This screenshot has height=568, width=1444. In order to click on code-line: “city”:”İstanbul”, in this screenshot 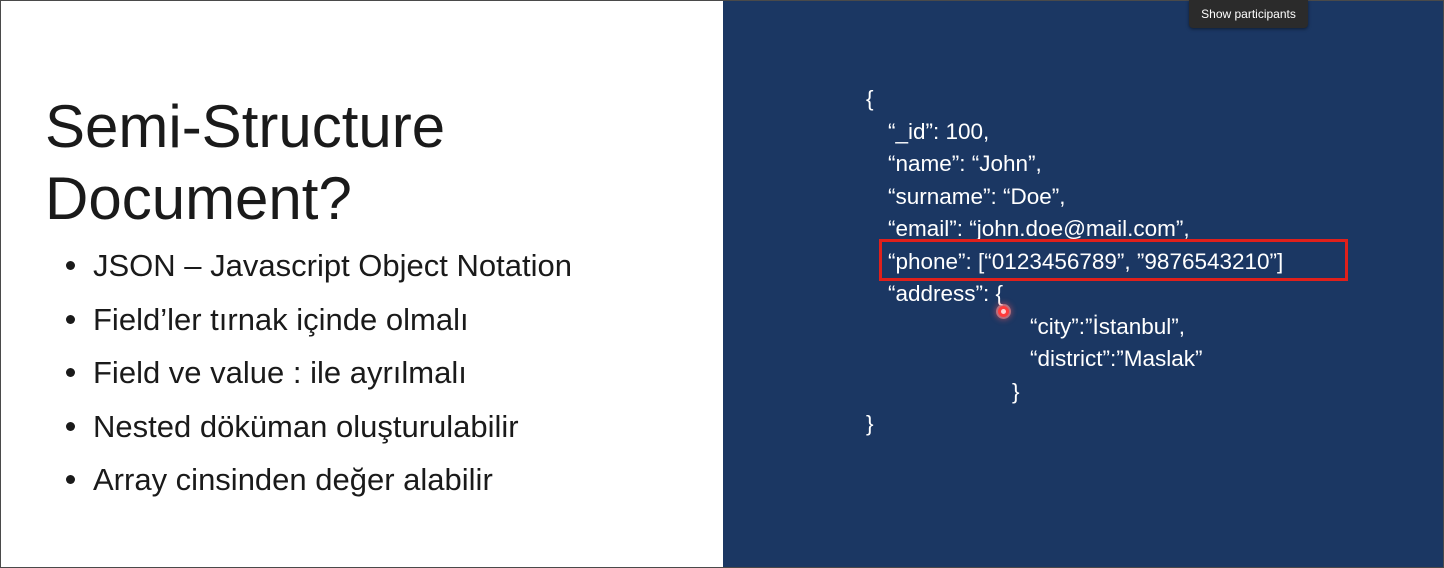, I will do `click(1108, 326)`.